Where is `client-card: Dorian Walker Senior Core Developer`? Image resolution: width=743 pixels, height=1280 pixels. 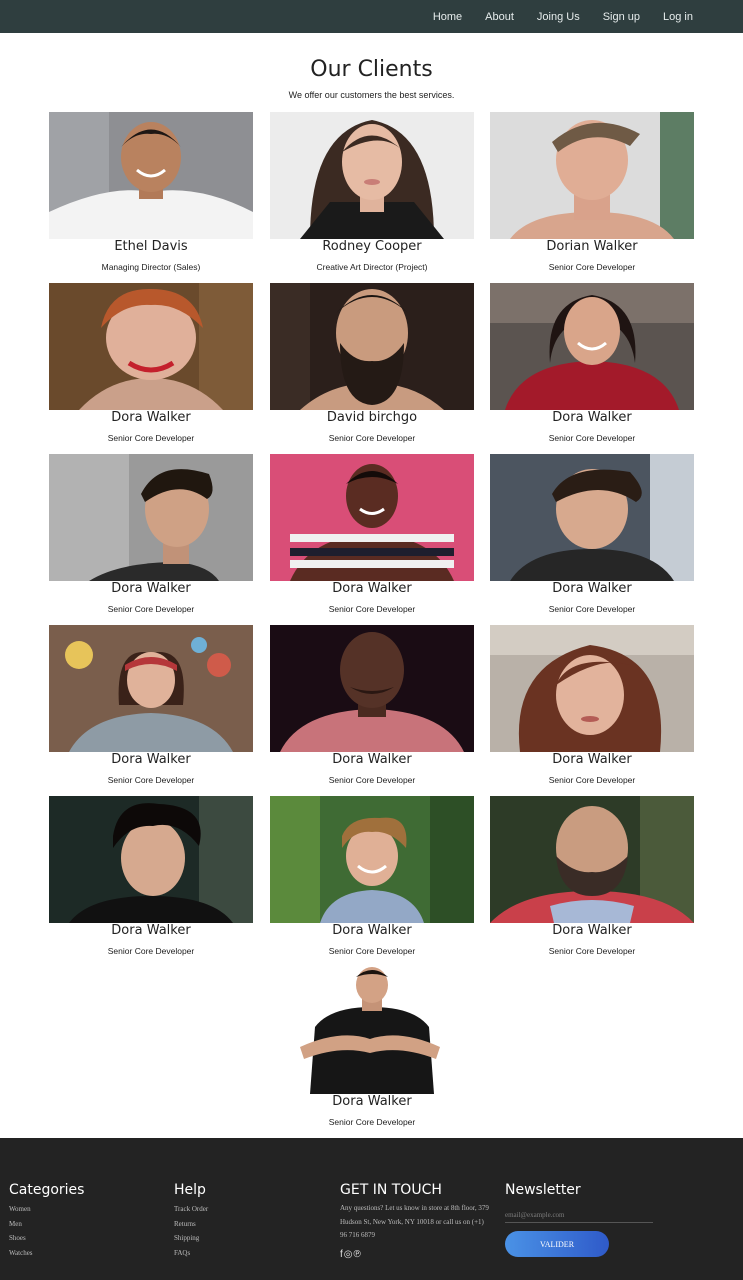 client-card: Dorian Walker Senior Core Developer is located at coordinates (592, 194).